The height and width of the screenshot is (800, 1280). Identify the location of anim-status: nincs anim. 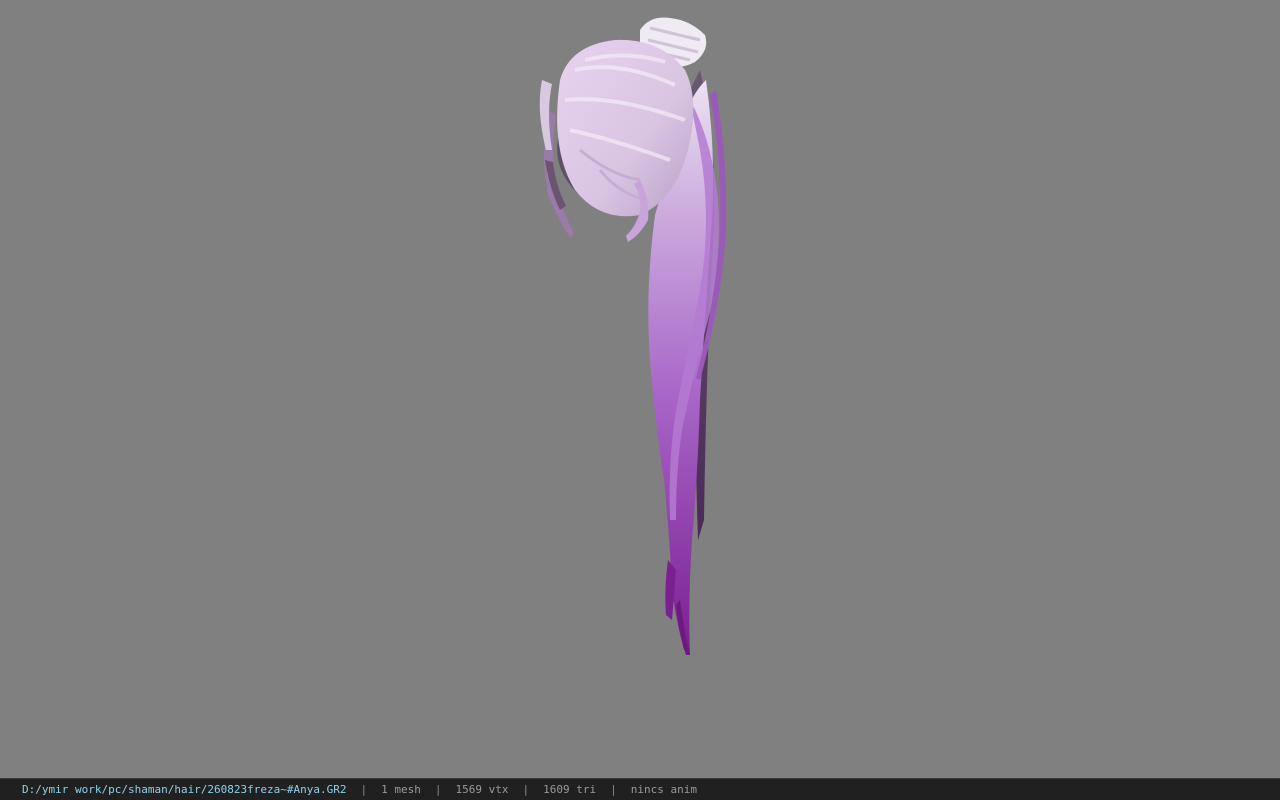
(663, 789).